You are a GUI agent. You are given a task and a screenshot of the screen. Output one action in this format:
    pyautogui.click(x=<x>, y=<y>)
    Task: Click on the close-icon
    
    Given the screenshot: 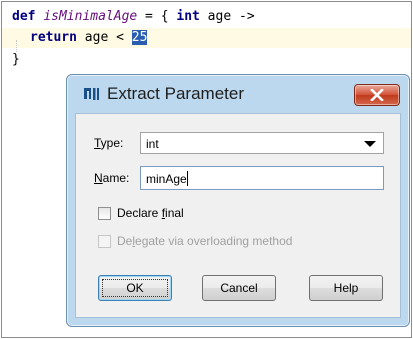 What is the action you would take?
    pyautogui.click(x=377, y=95)
    